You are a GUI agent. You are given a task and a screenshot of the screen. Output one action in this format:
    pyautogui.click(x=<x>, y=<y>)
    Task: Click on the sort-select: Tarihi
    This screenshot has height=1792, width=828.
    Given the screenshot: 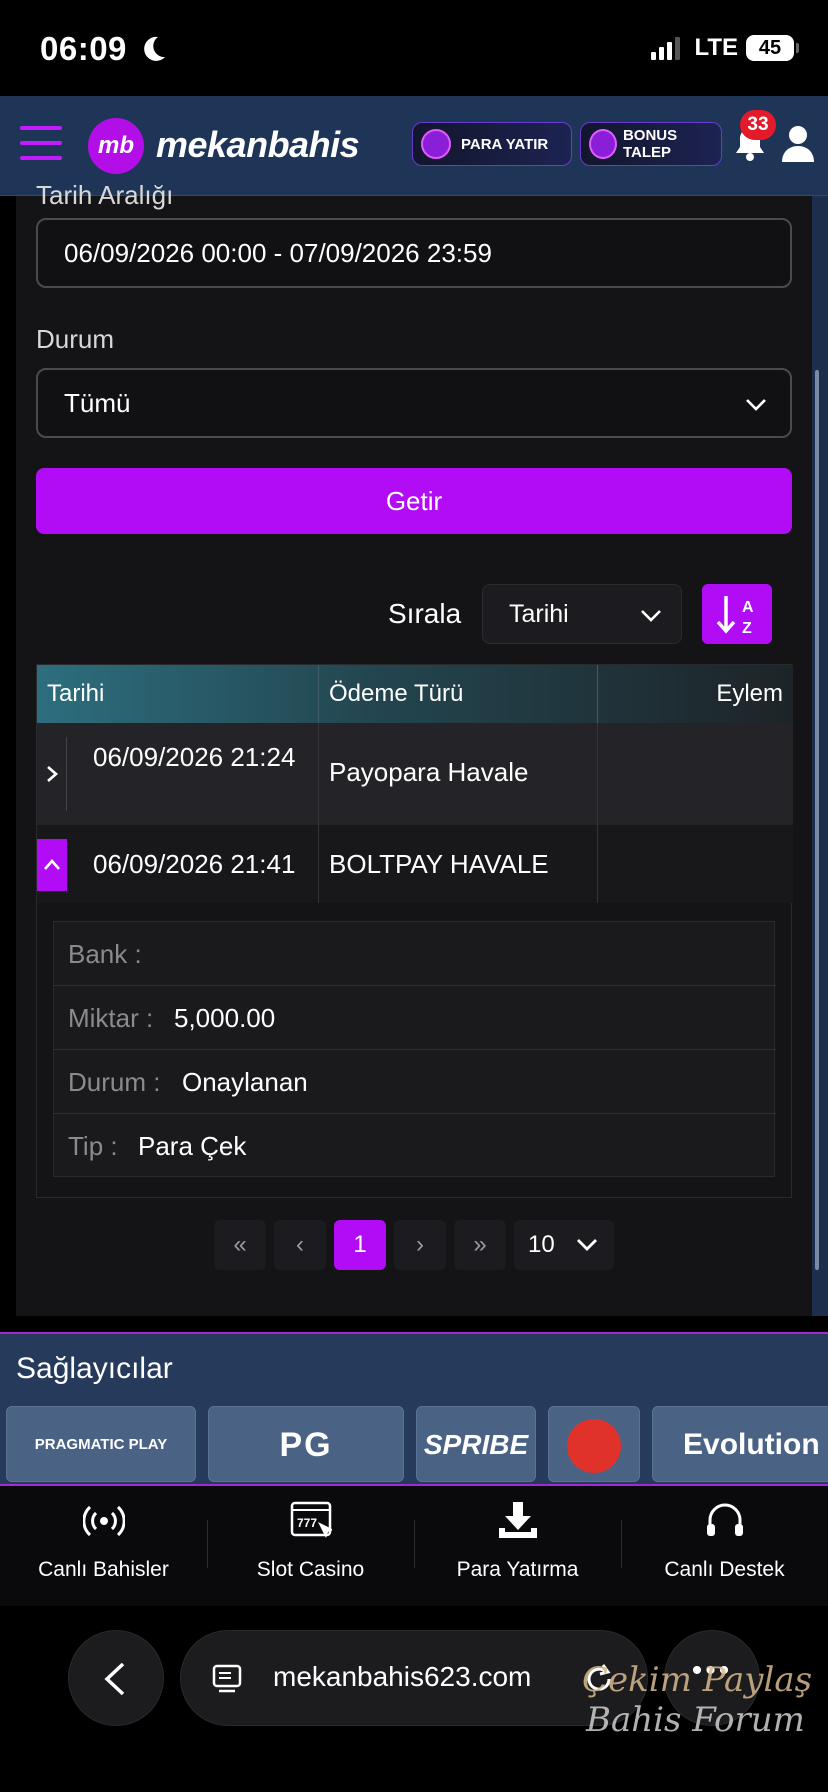 What is the action you would take?
    pyautogui.click(x=582, y=614)
    